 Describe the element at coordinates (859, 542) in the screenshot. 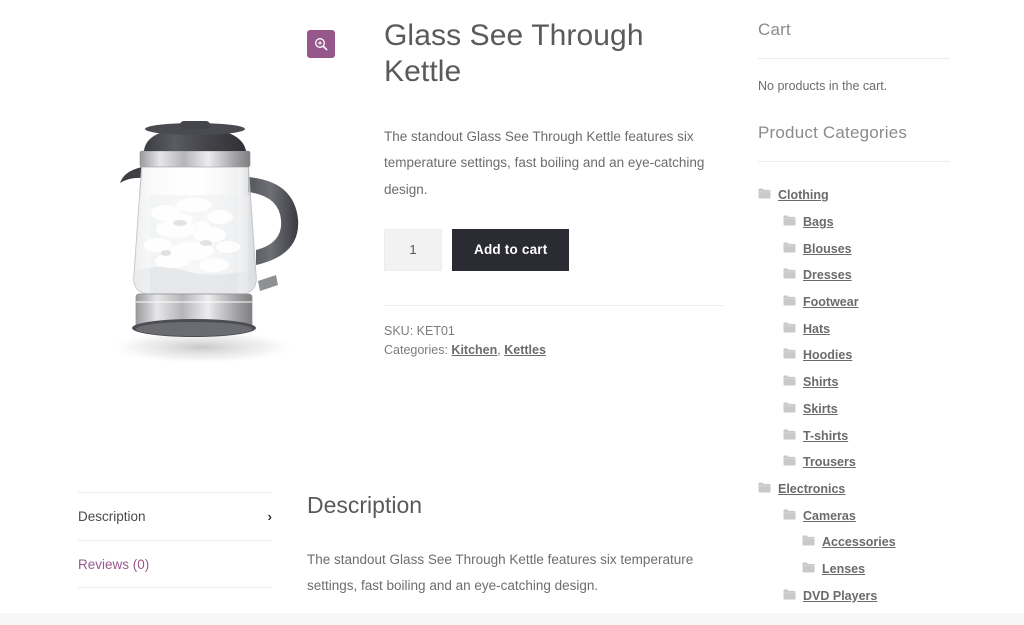

I see `category-link: Accessories` at that location.